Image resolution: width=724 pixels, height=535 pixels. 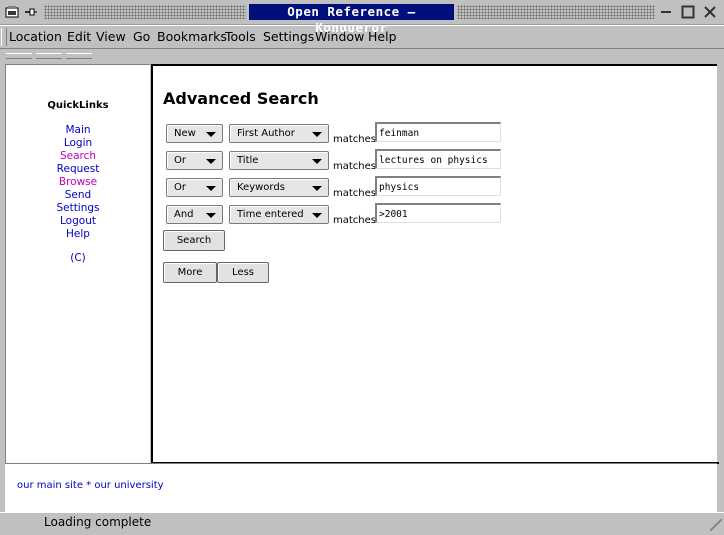 What do you see at coordinates (98, 522) in the screenshot?
I see `status-text: Loading complete` at bounding box center [98, 522].